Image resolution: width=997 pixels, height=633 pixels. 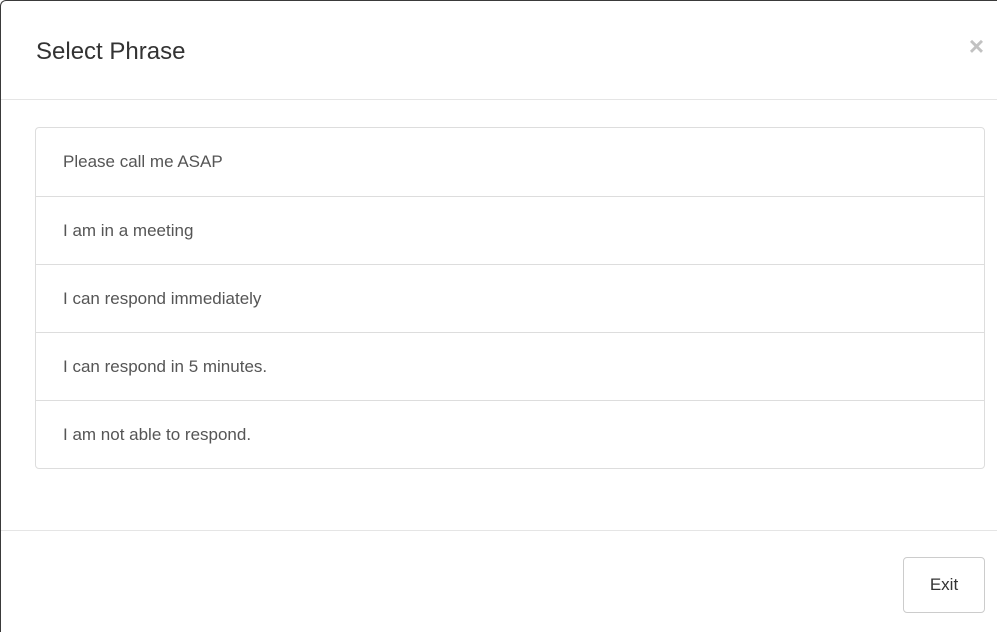 I want to click on phrase-item-respond-in-5-minutes: I can respond in 5 minutes., so click(x=510, y=366).